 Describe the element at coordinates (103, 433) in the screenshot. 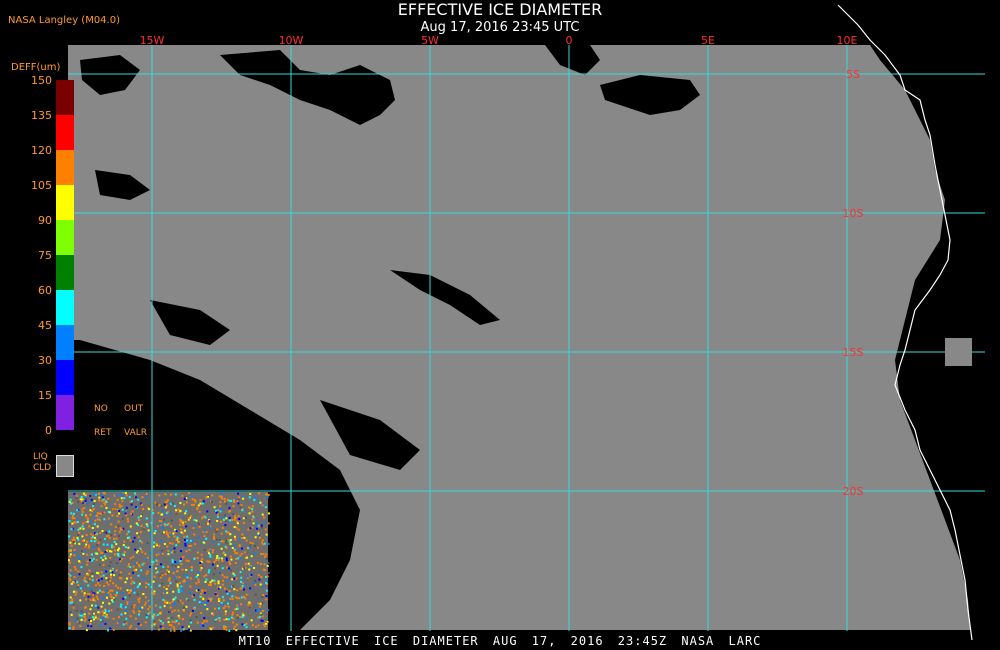

I see `ret-label: RET` at that location.